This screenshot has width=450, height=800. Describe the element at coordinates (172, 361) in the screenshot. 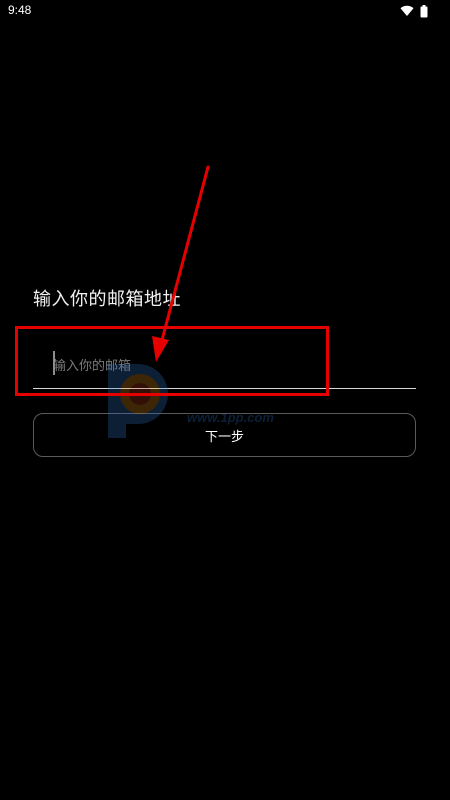

I see `annotation-highlight-box` at that location.